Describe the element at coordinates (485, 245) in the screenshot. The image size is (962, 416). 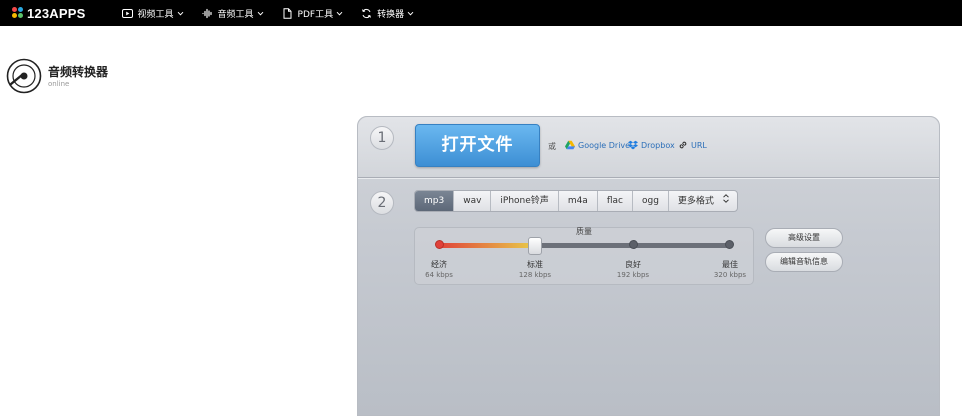
I see `quality-track-fill` at that location.